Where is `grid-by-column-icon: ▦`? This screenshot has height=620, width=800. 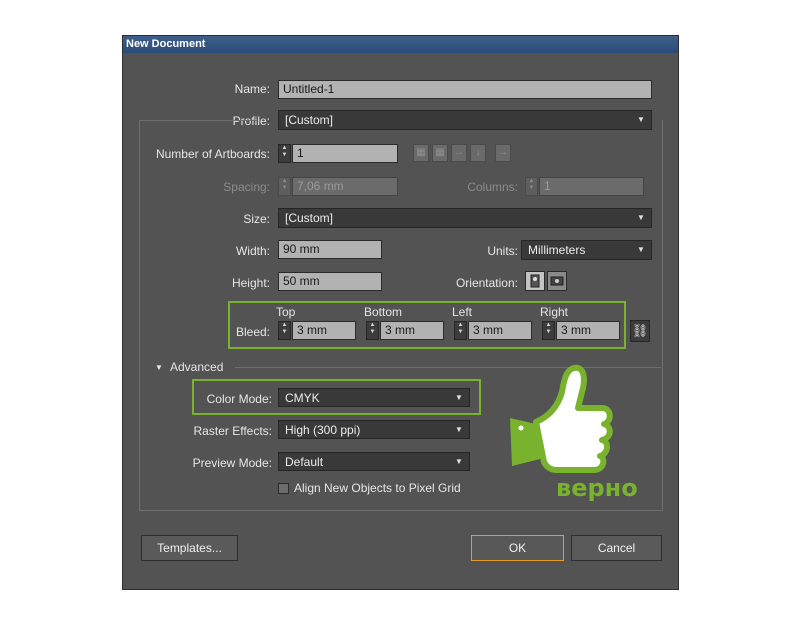
grid-by-column-icon: ▦ is located at coordinates (440, 153).